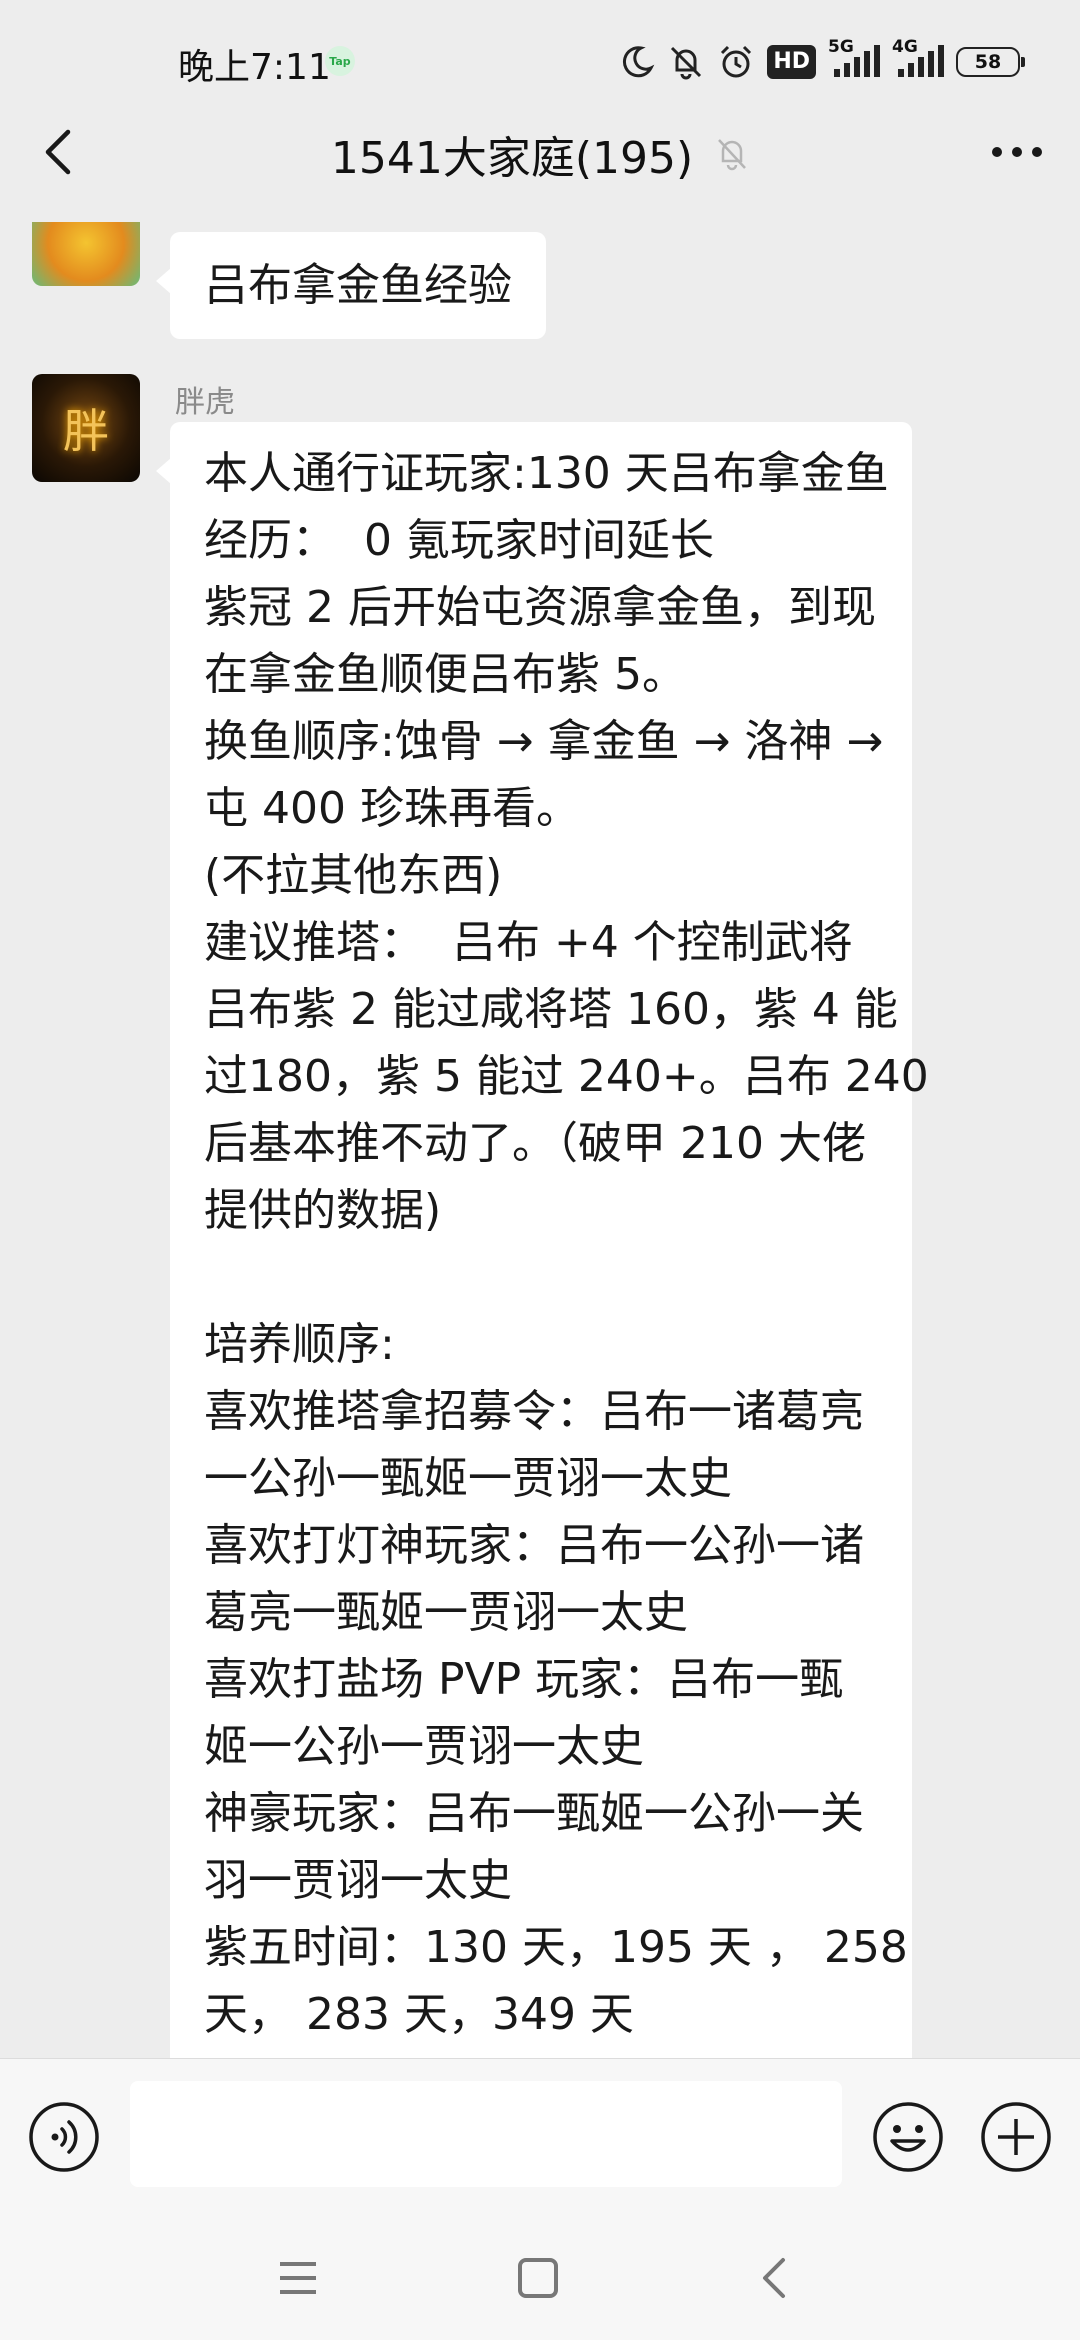 The image size is (1080, 2340). Describe the element at coordinates (323, 1210) in the screenshot. I see `message-line: 提供的数据)` at that location.